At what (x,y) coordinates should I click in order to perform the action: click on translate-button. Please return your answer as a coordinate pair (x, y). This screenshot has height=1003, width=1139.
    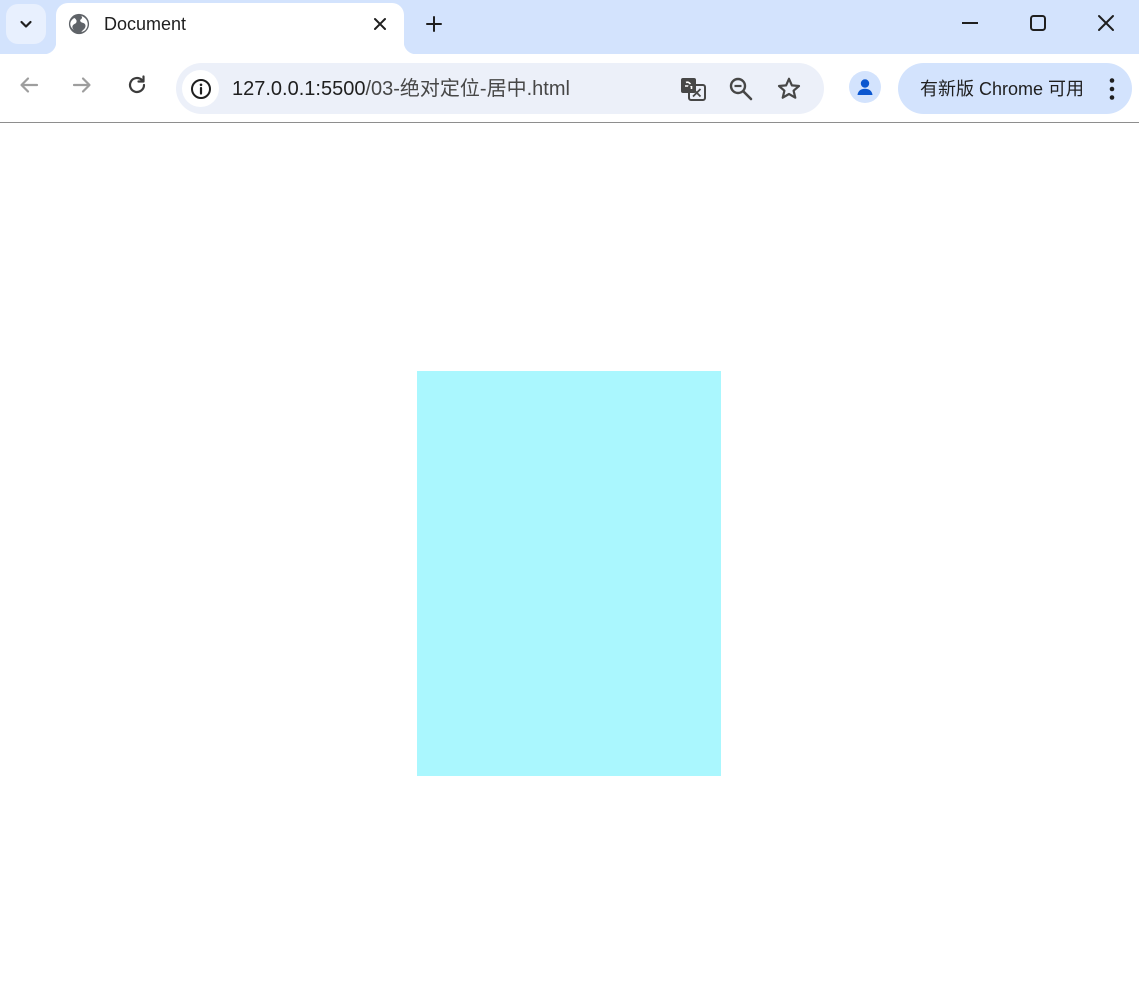
    Looking at the image, I should click on (693, 89).